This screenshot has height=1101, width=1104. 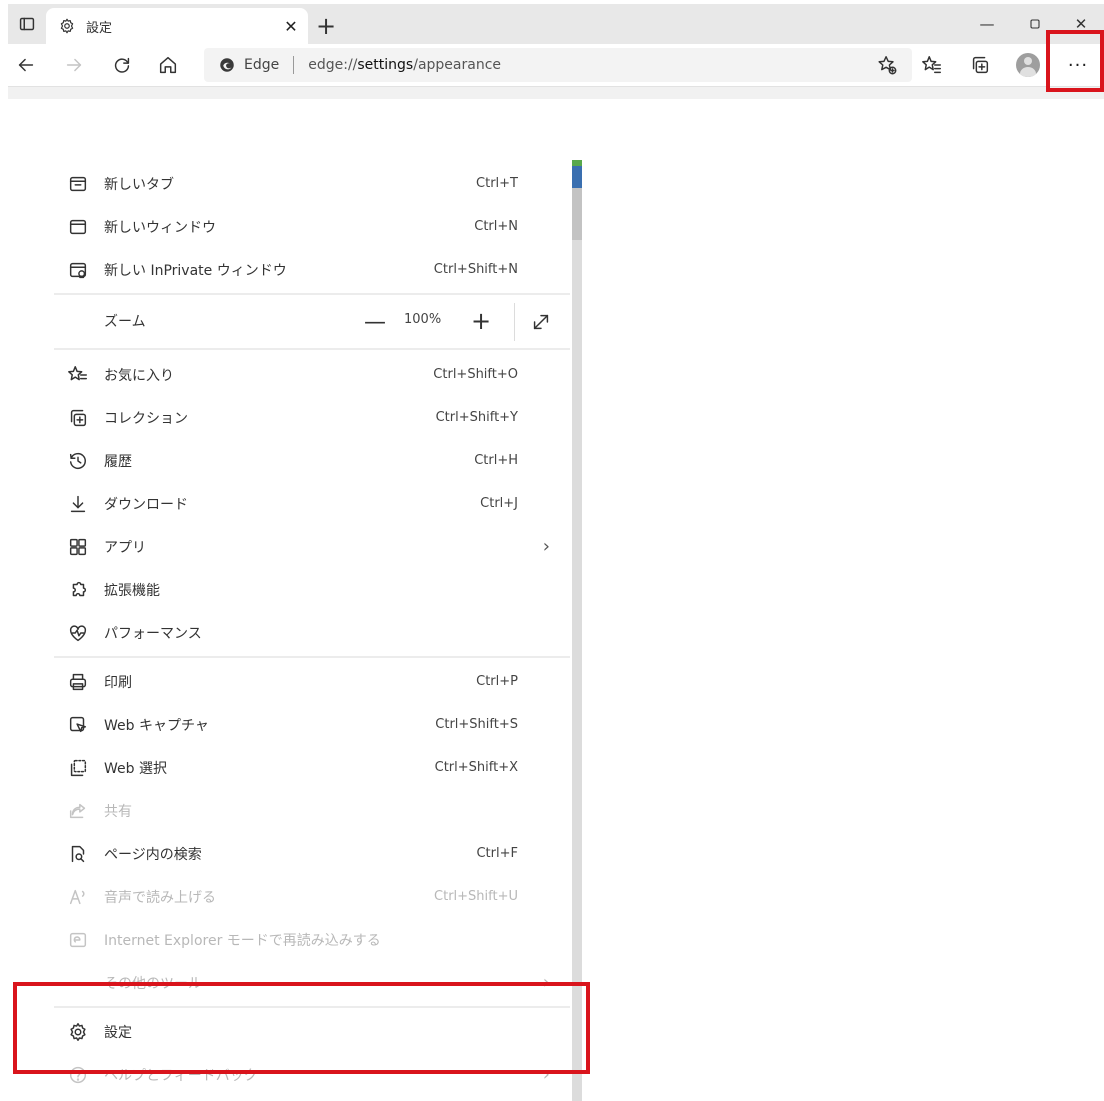 What do you see at coordinates (313, 269) in the screenshot?
I see `menu-item-new-inprivate-window: 新しい InPrivate ウィンドウ Ctrl+Shift+N` at bounding box center [313, 269].